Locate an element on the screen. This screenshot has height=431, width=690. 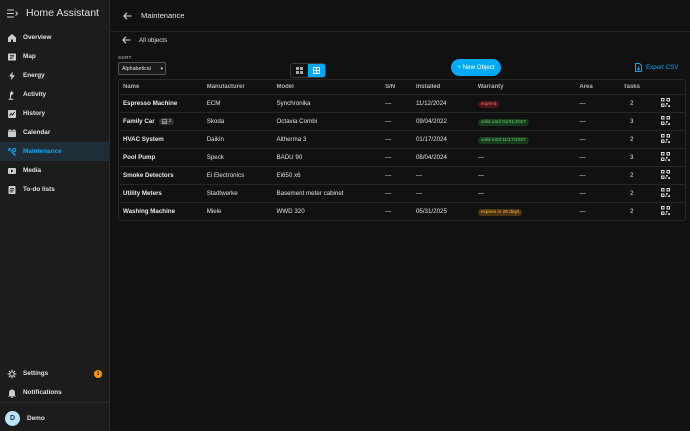
cell-name: Family Car 2 is located at coordinates (163, 121).